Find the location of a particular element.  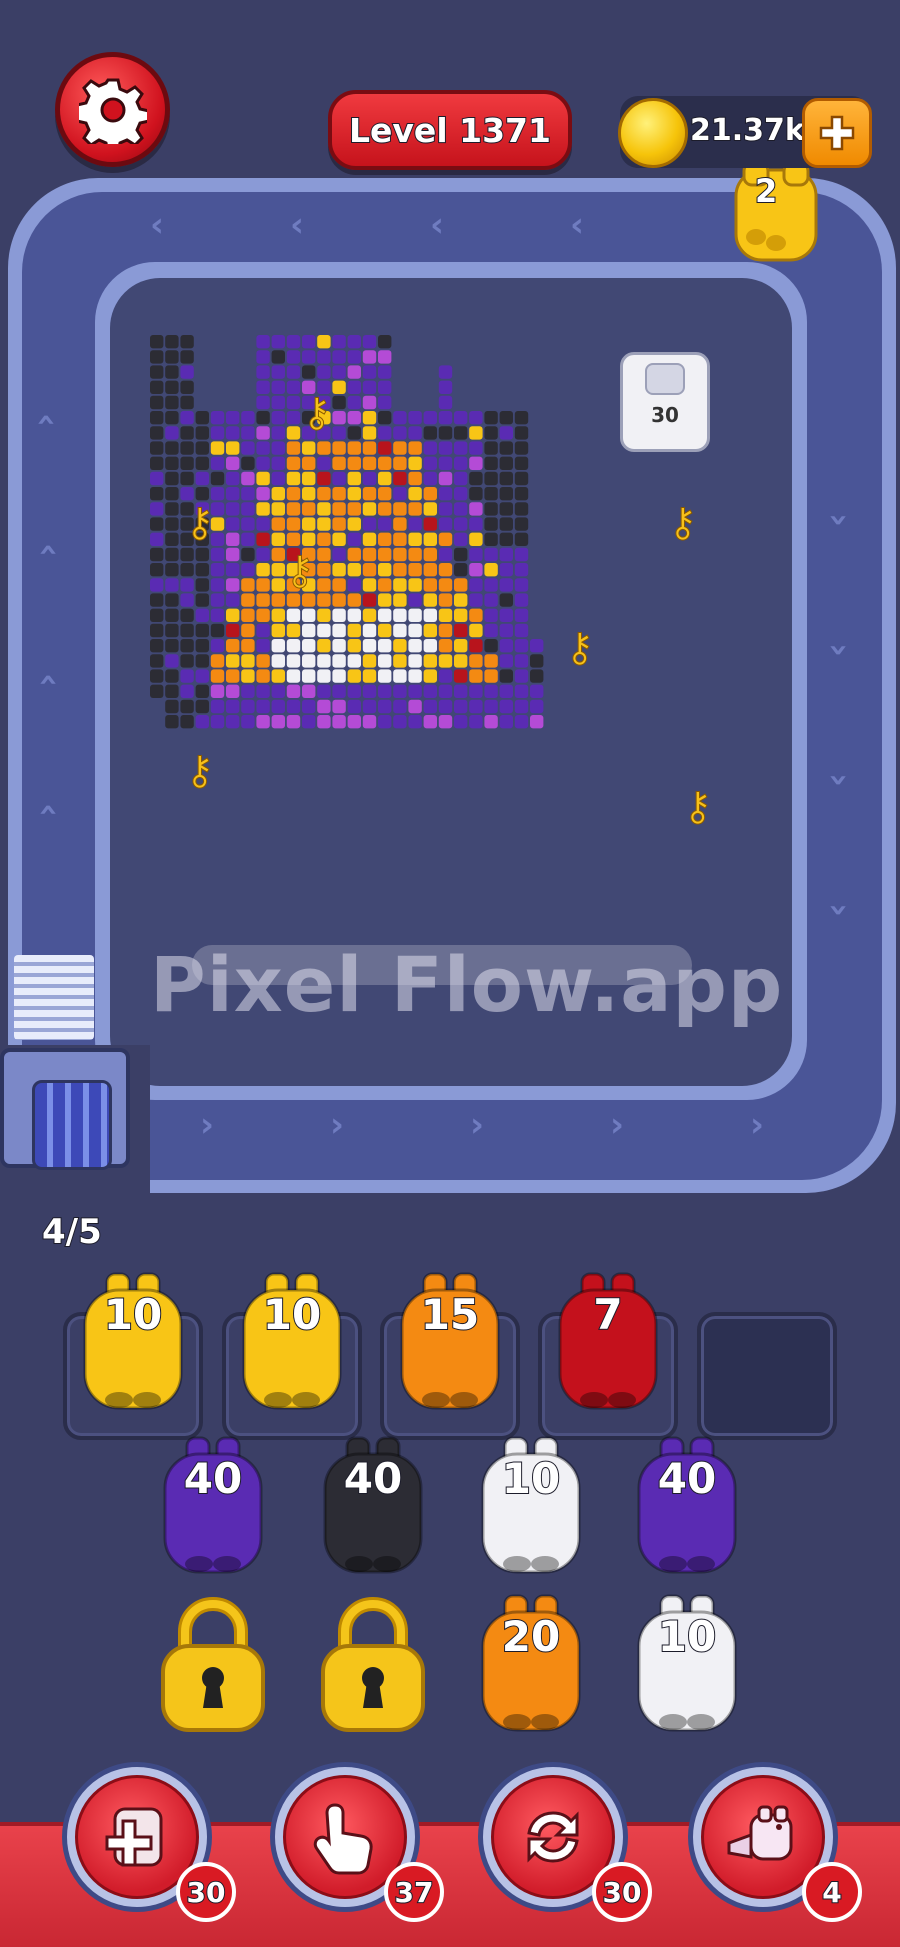

queue-critter: 15 is located at coordinates (450, 1343).